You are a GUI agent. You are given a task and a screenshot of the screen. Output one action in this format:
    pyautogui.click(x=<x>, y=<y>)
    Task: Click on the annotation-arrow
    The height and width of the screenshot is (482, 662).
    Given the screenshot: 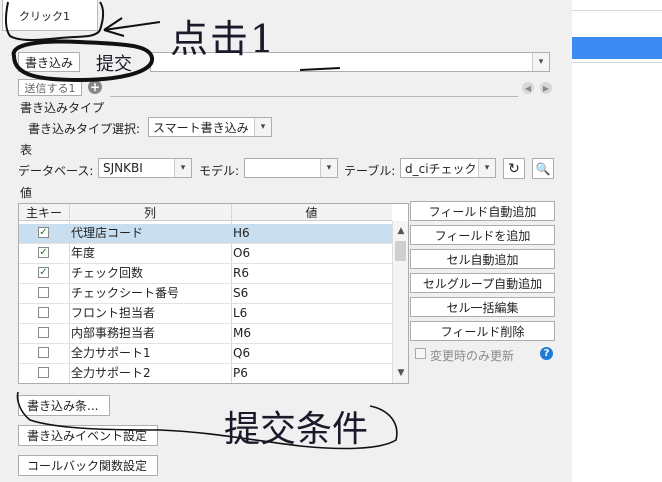 What is the action you would take?
    pyautogui.click(x=132, y=27)
    